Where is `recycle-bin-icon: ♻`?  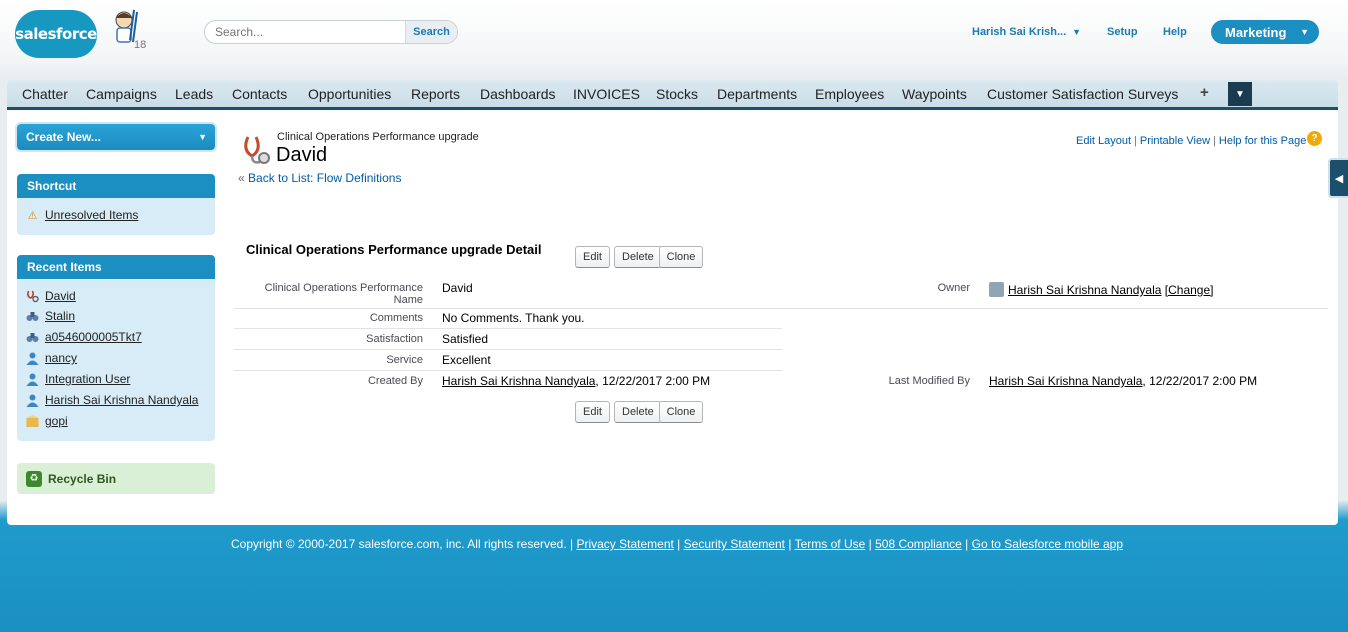
recycle-bin-icon: ♻ is located at coordinates (34, 478).